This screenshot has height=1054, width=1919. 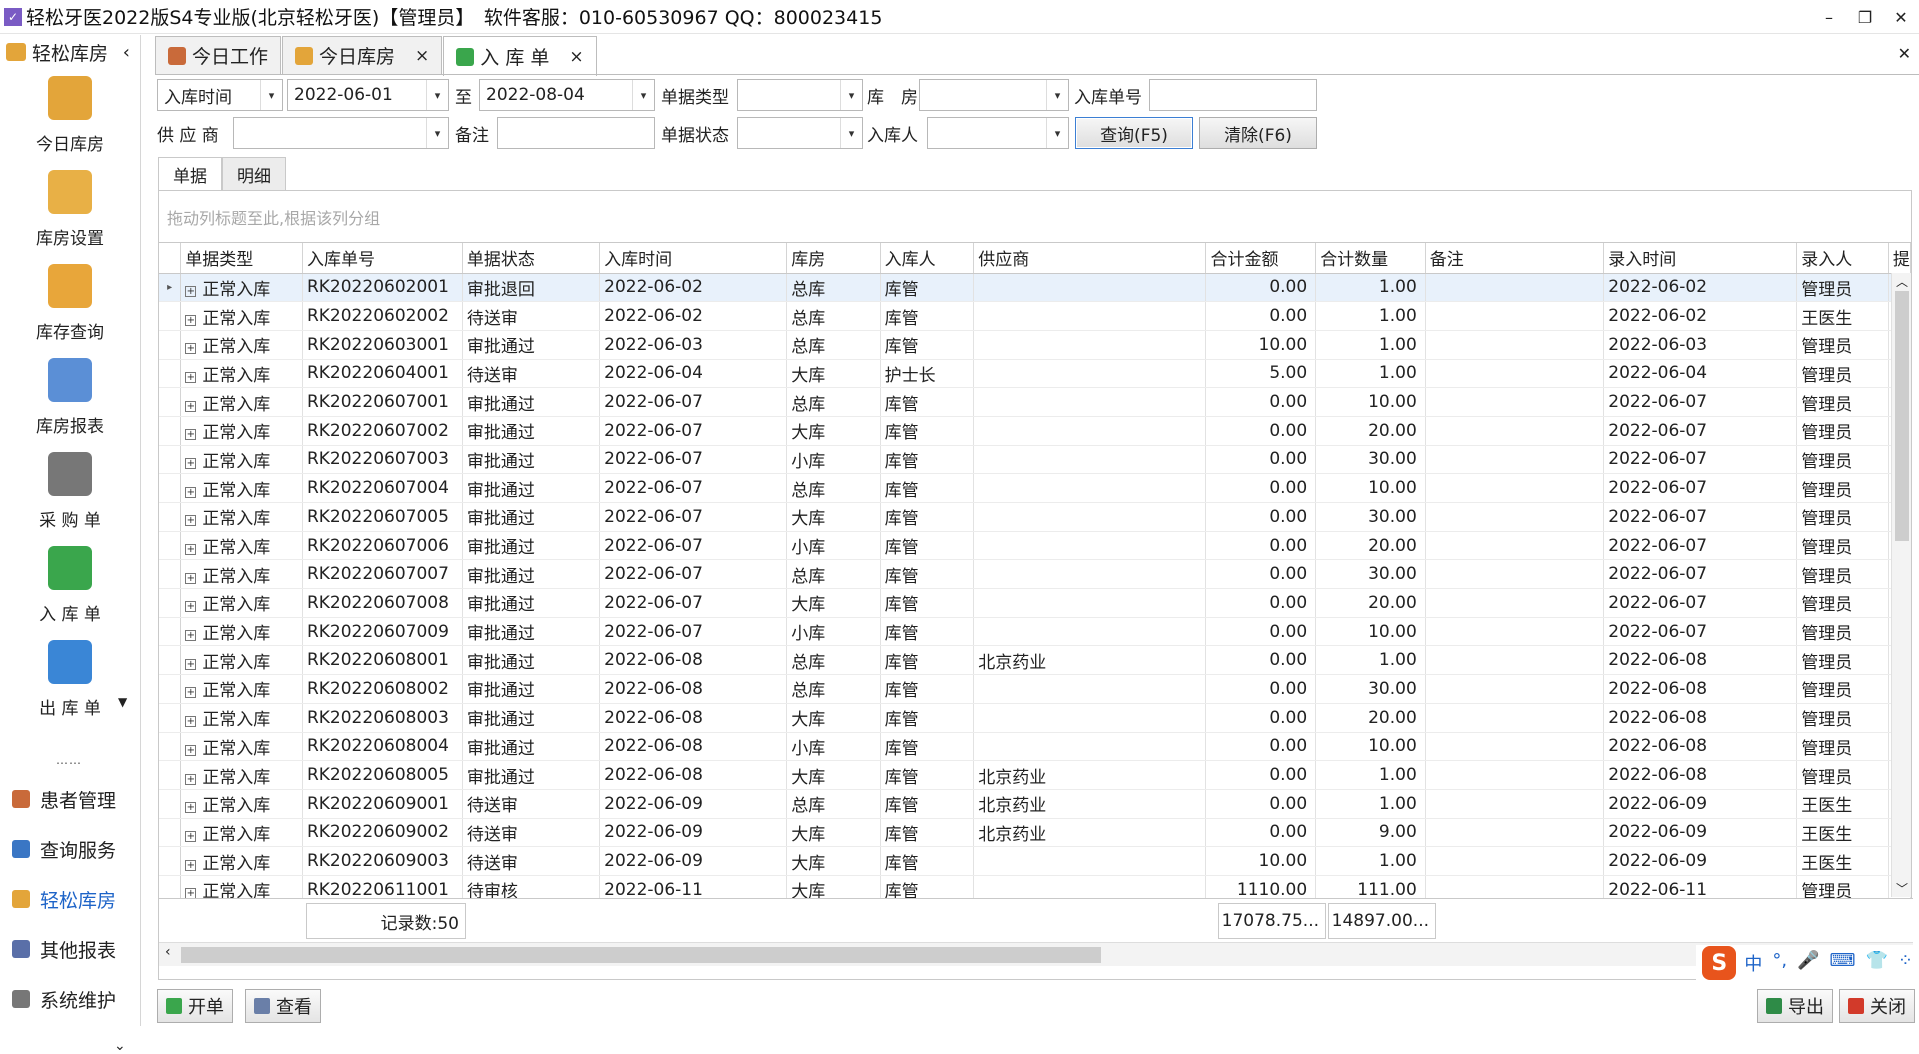 I want to click on vertical-scroll-thumb, so click(x=1902, y=416).